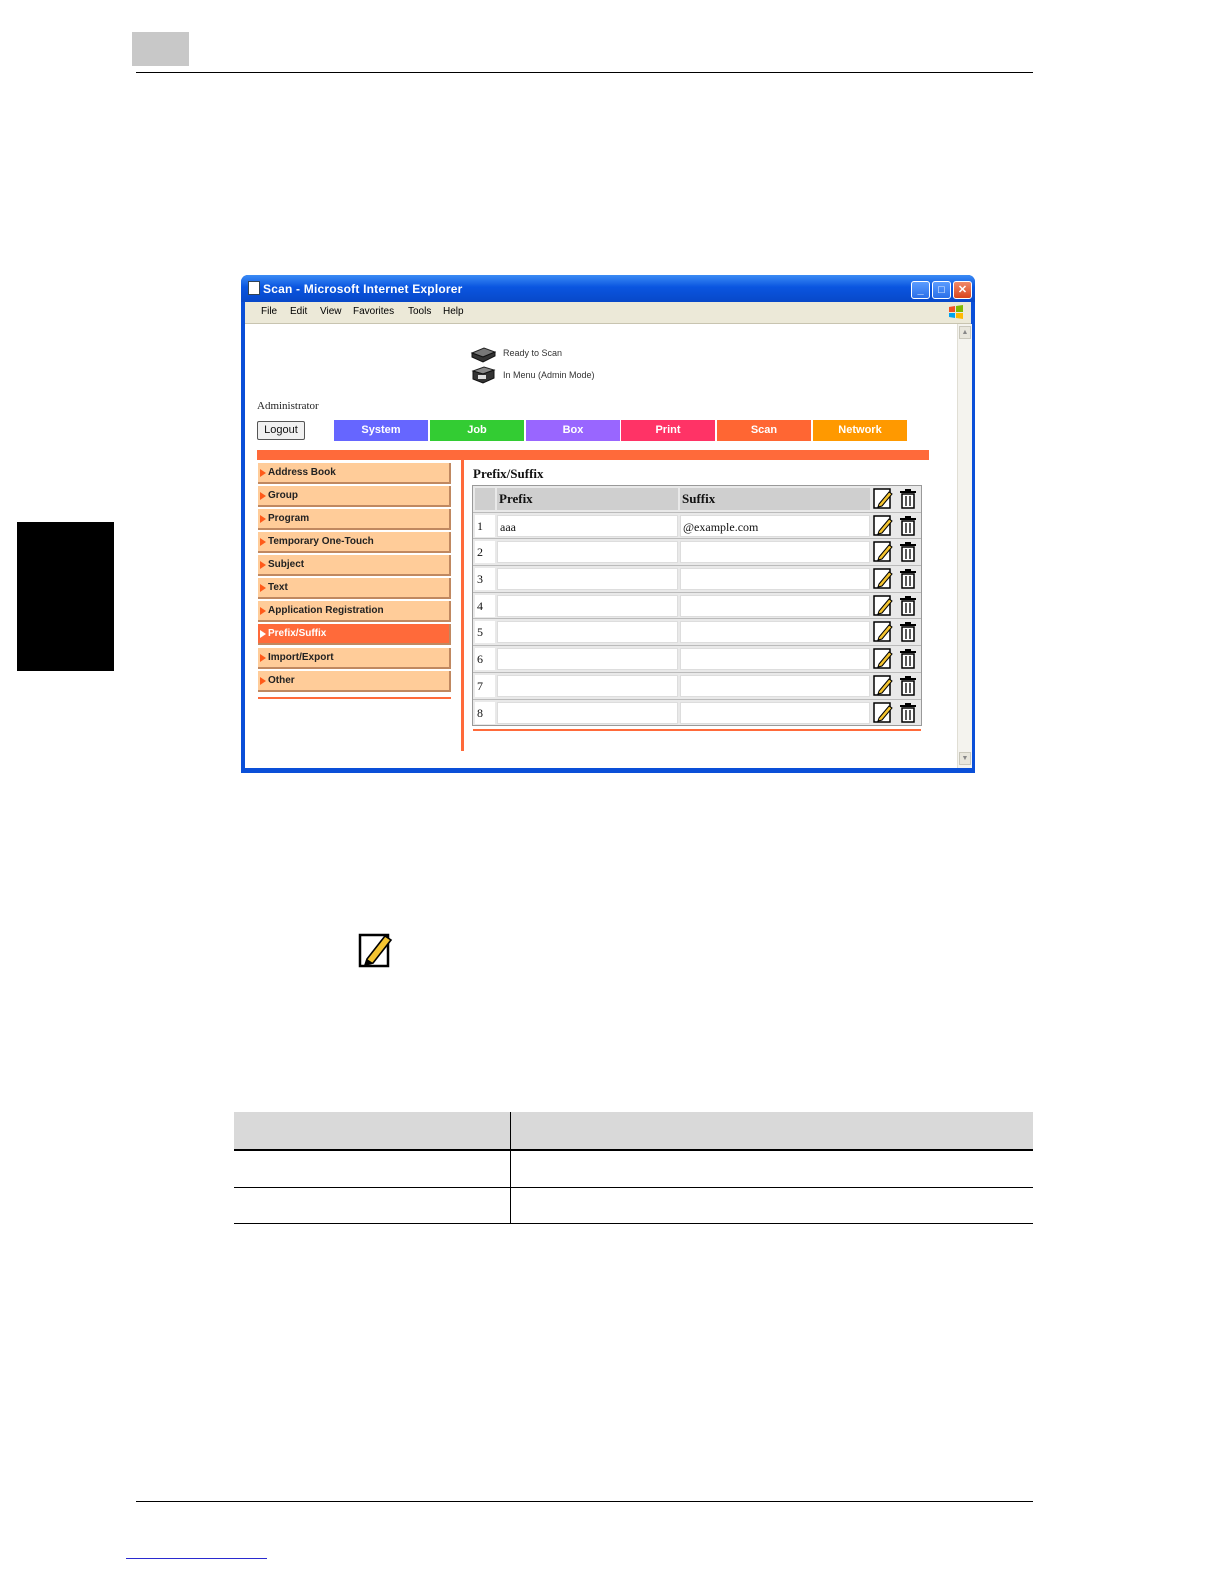 The height and width of the screenshot is (1584, 1224). What do you see at coordinates (764, 430) in the screenshot?
I see `tab-scan: Scan` at bounding box center [764, 430].